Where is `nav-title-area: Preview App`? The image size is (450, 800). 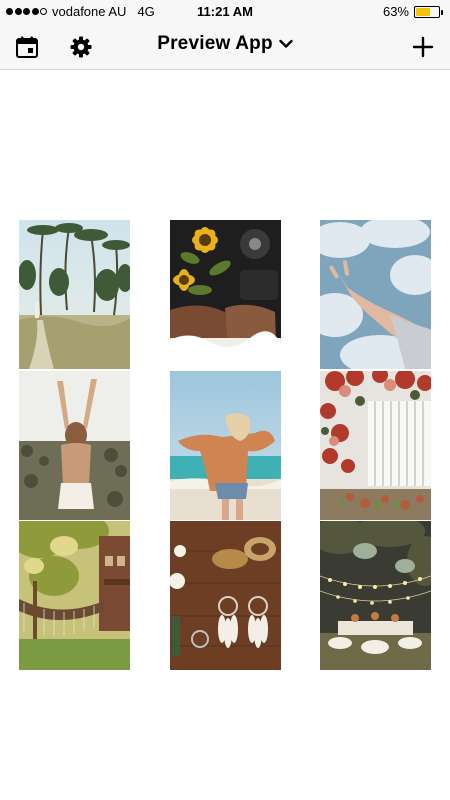 nav-title-area: Preview App is located at coordinates (225, 44).